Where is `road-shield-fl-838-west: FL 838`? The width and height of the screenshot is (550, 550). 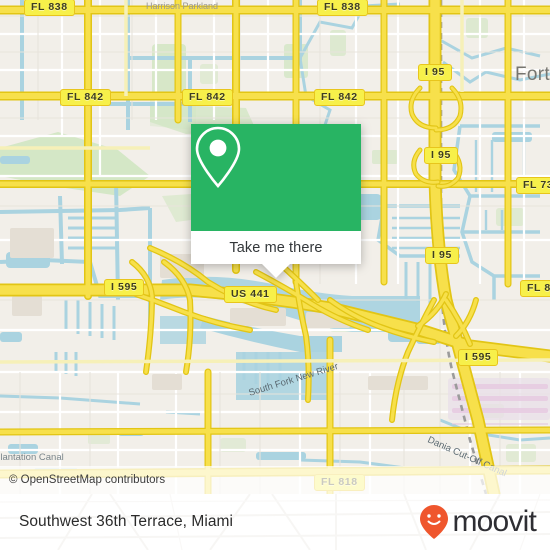
road-shield-fl-838-west: FL 838 is located at coordinates (49, 8).